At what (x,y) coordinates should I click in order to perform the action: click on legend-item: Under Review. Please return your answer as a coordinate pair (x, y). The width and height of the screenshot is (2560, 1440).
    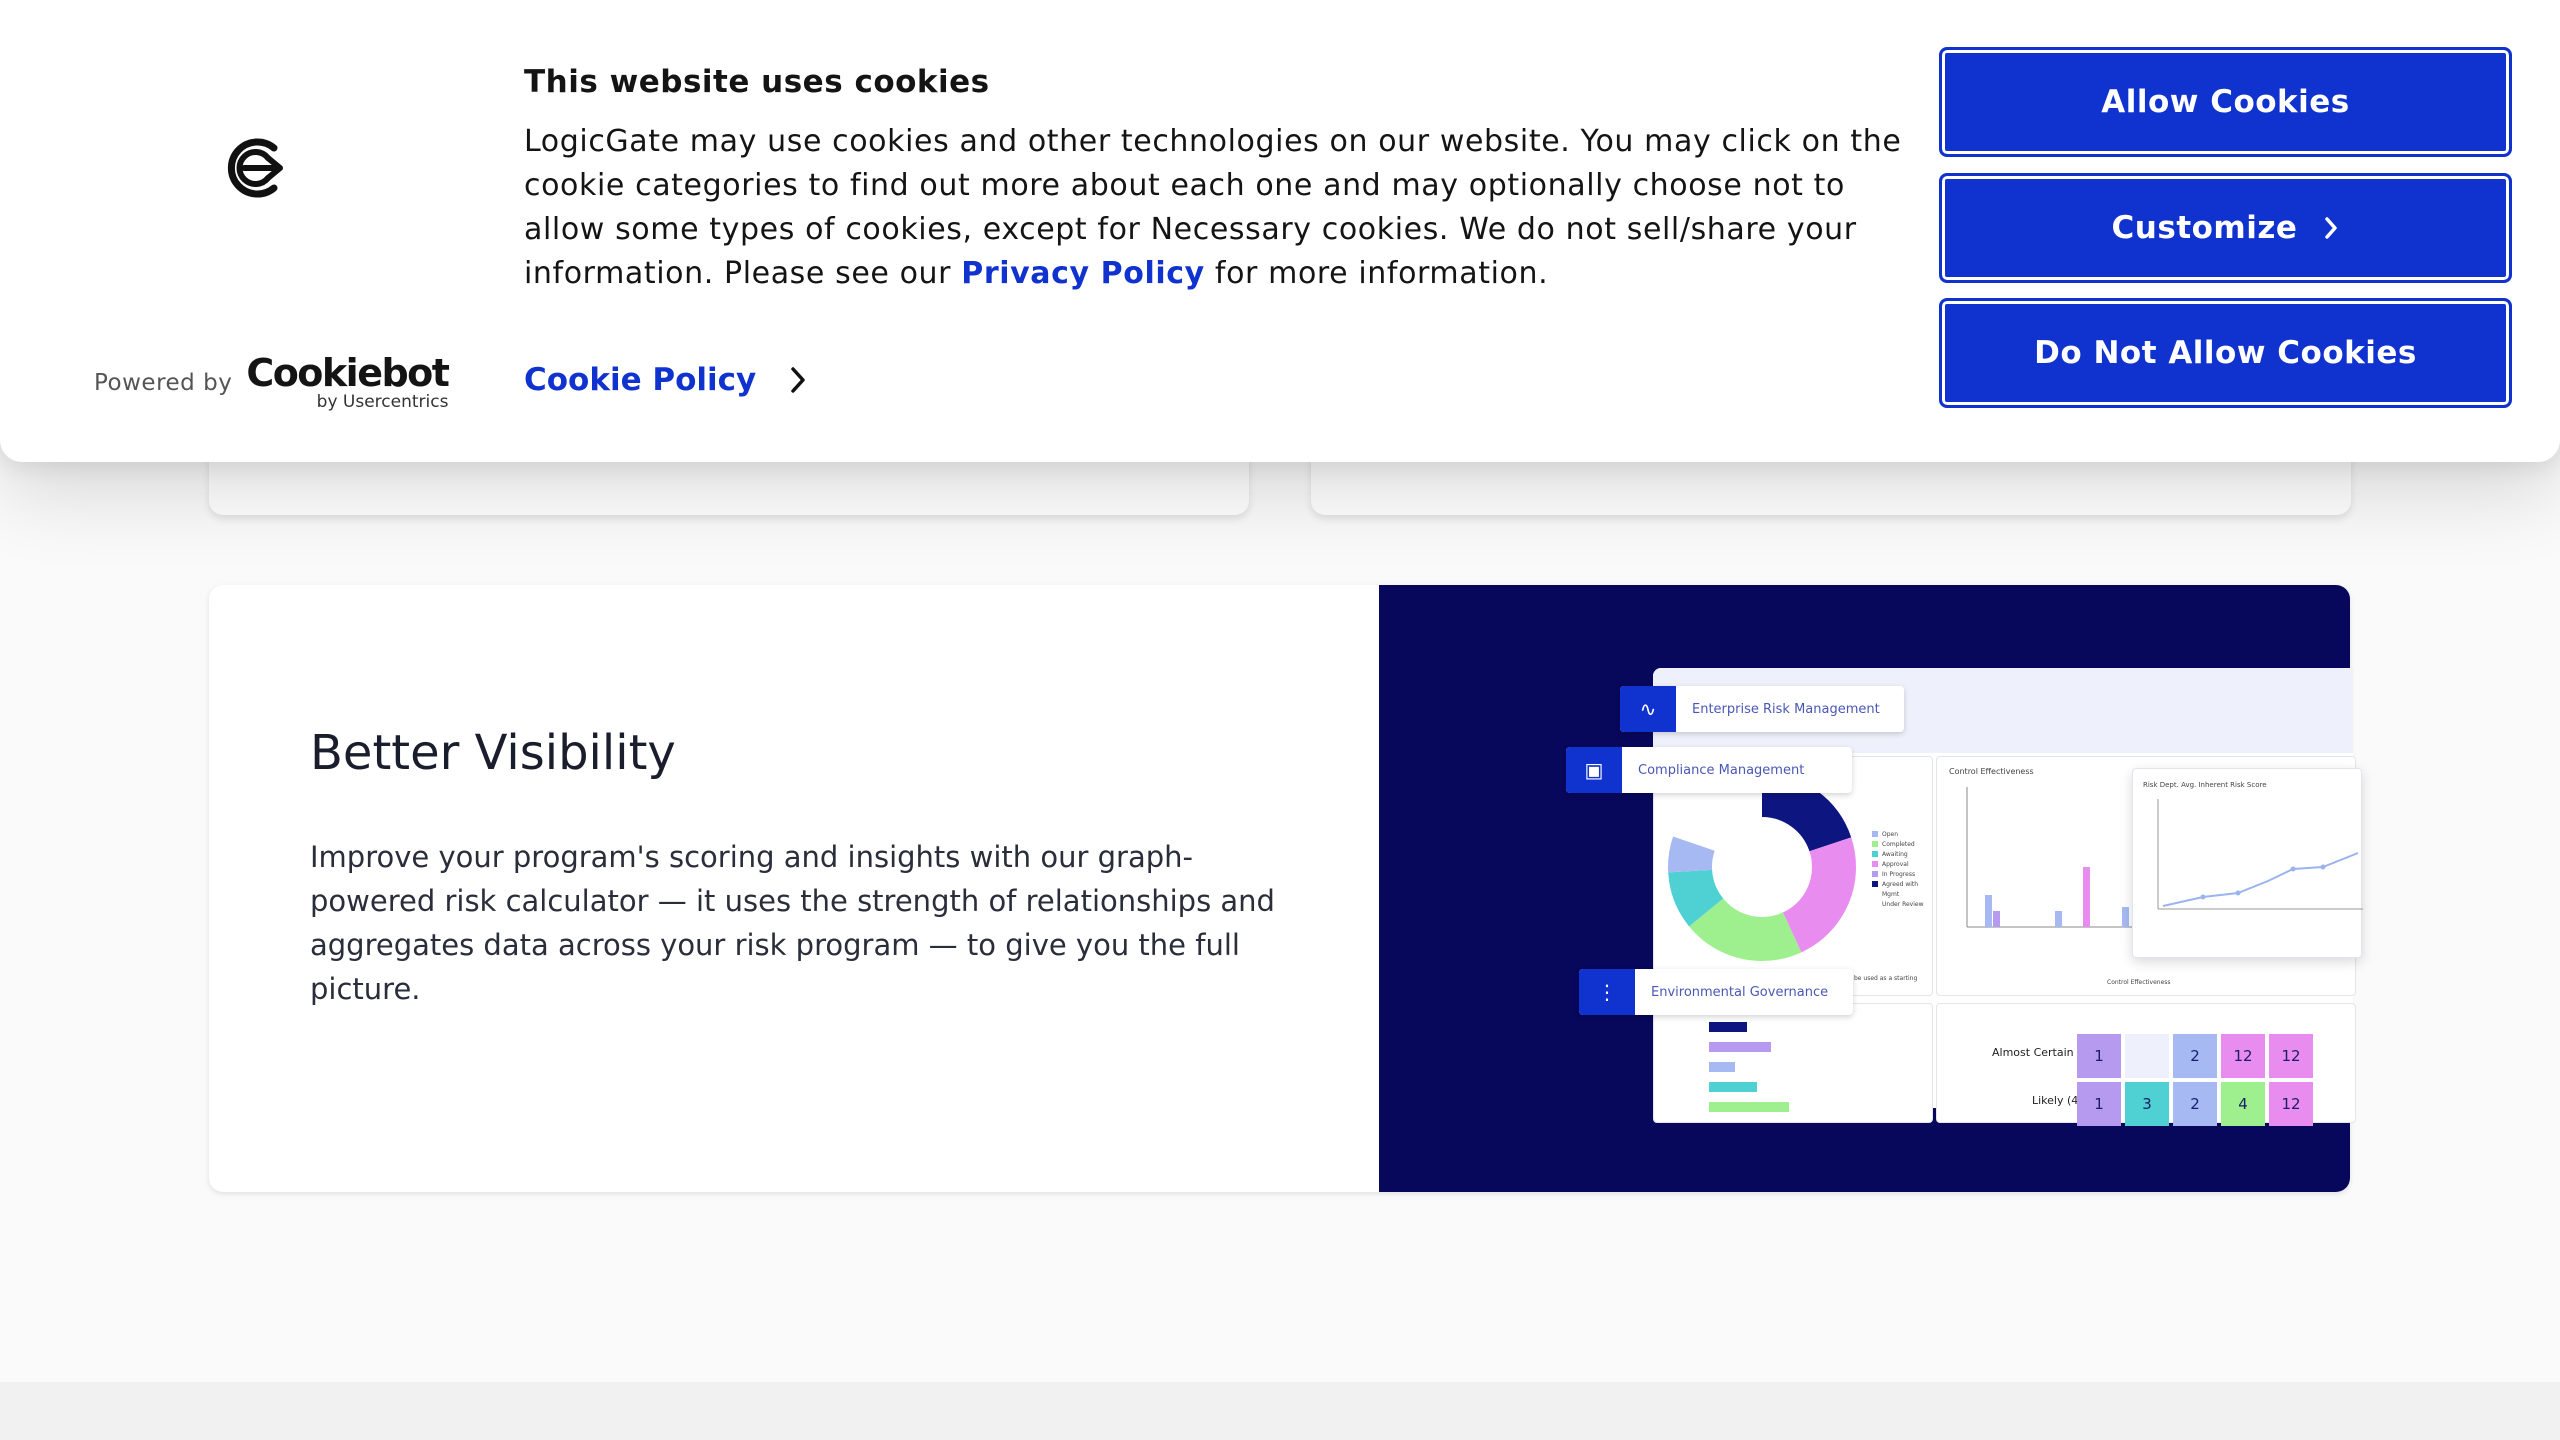
    Looking at the image, I should click on (1903, 904).